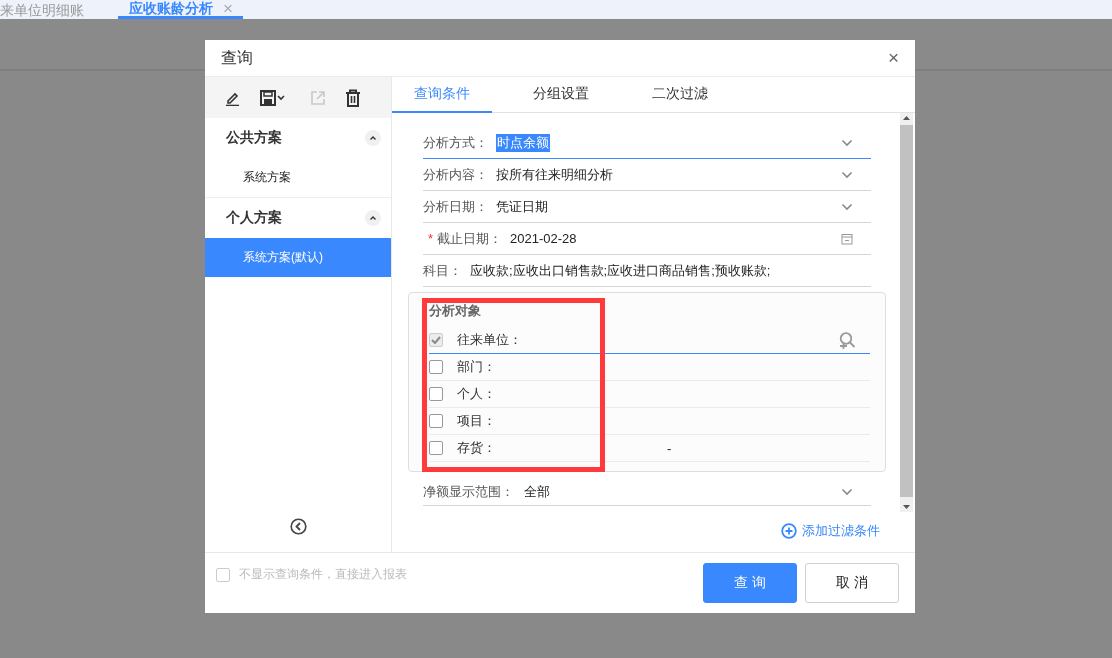 The height and width of the screenshot is (658, 1112). I want to click on scheme-group-title: 个人方案, so click(254, 218).